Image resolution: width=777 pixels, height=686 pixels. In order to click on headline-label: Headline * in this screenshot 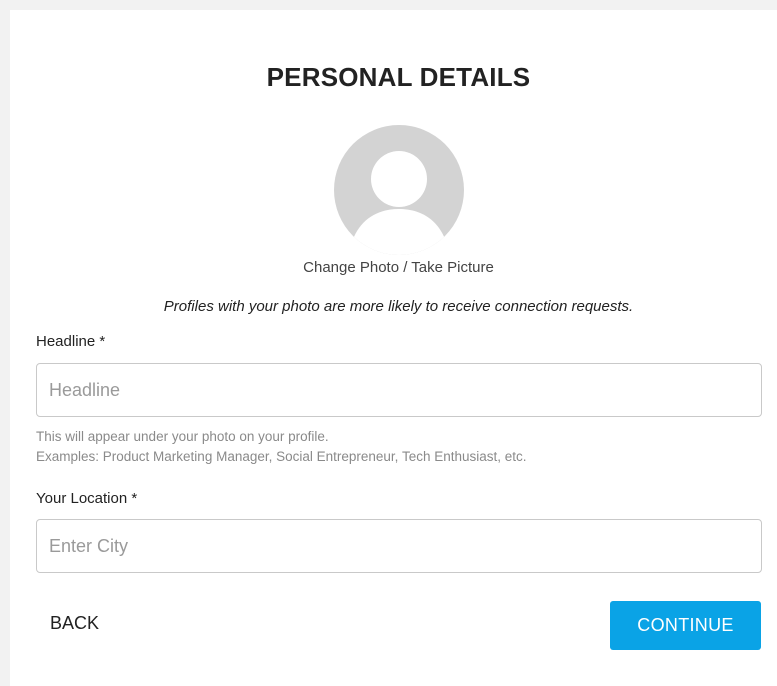, I will do `click(71, 341)`.